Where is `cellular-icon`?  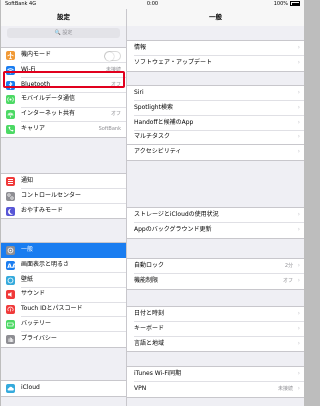
cellular-icon is located at coordinates (10, 100).